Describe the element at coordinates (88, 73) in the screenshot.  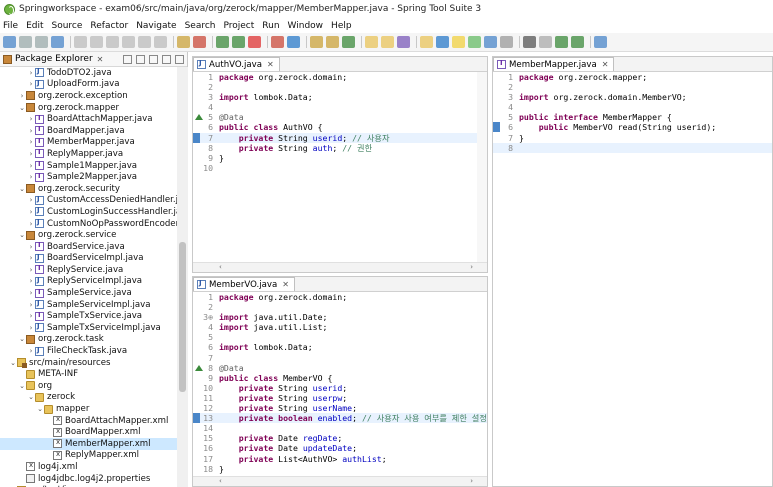
I see `tree-item: › TodoDTO2.java` at that location.